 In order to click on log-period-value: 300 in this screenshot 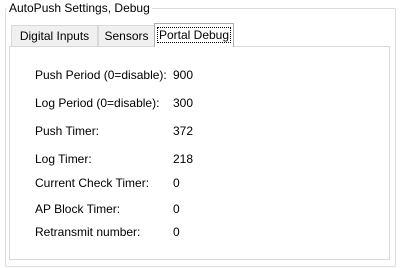, I will do `click(183, 103)`.